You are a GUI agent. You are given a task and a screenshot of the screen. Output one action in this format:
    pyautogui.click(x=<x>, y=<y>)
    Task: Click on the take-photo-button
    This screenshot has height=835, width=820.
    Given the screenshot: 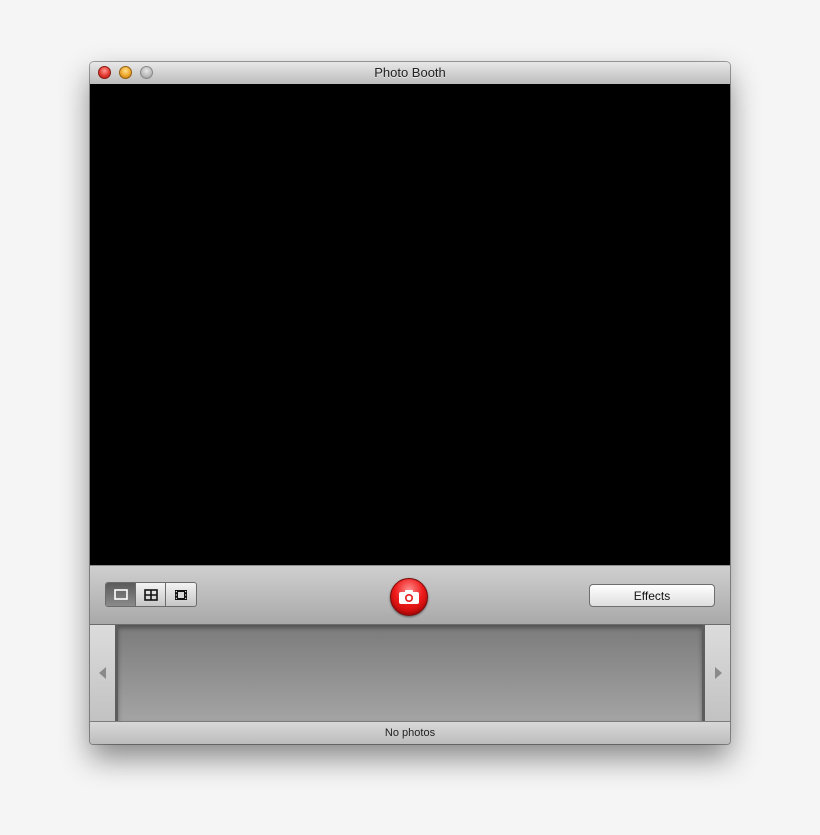 What is the action you would take?
    pyautogui.click(x=409, y=597)
    